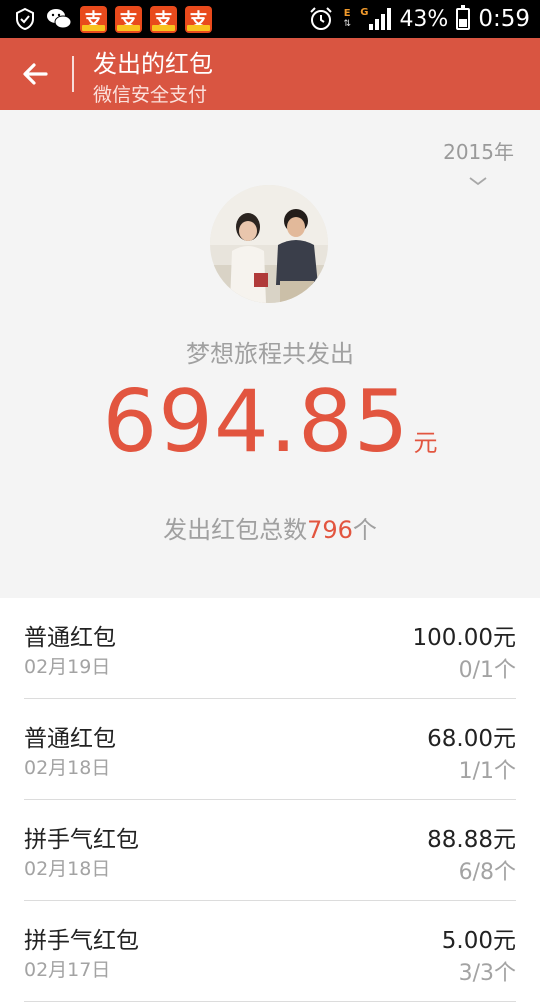 This screenshot has width=540, height=1002. Describe the element at coordinates (376, 19) in the screenshot. I see `signal-icon: G` at that location.